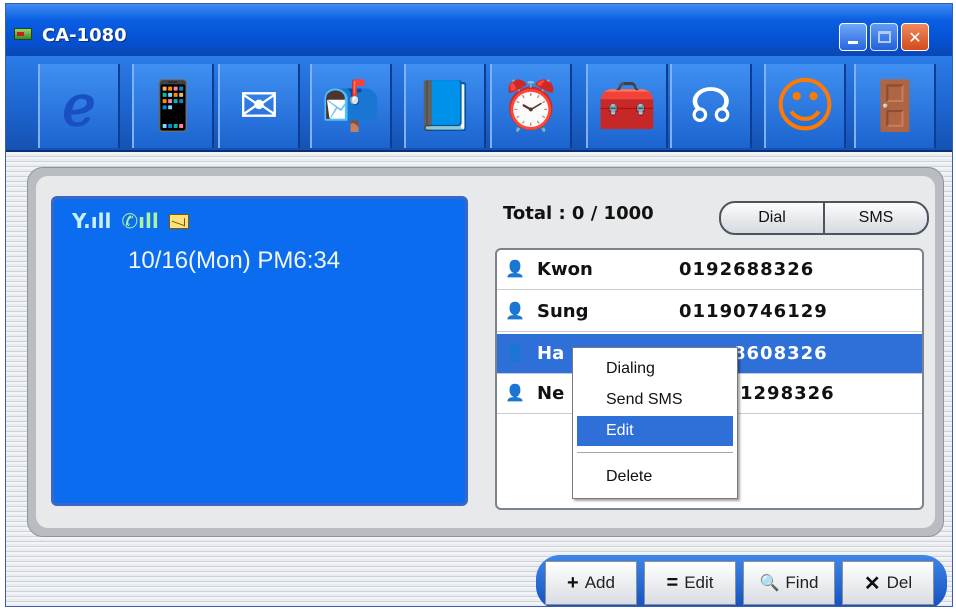  Describe the element at coordinates (875, 218) in the screenshot. I see `sms-button: SMS` at that location.